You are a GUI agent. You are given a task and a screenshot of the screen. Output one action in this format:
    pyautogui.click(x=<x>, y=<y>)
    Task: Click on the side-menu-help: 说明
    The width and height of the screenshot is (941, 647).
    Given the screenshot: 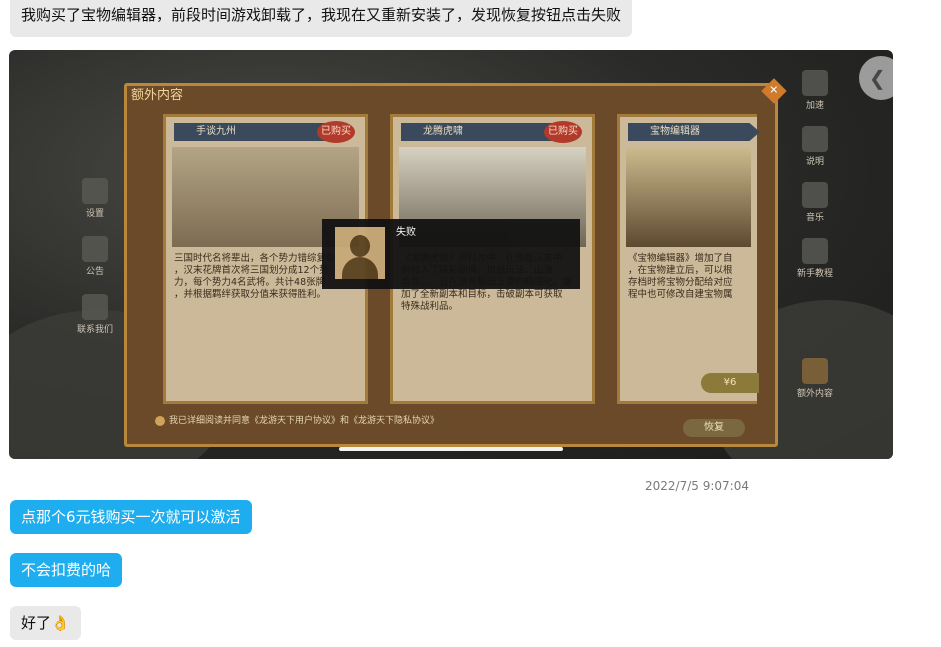 What is the action you would take?
    pyautogui.click(x=815, y=146)
    